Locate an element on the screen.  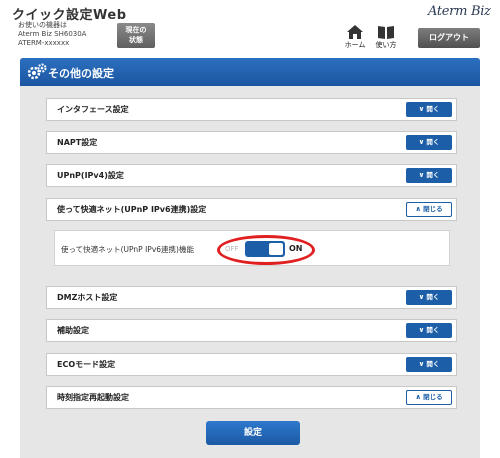
help-button: 使い方 is located at coordinates (386, 37).